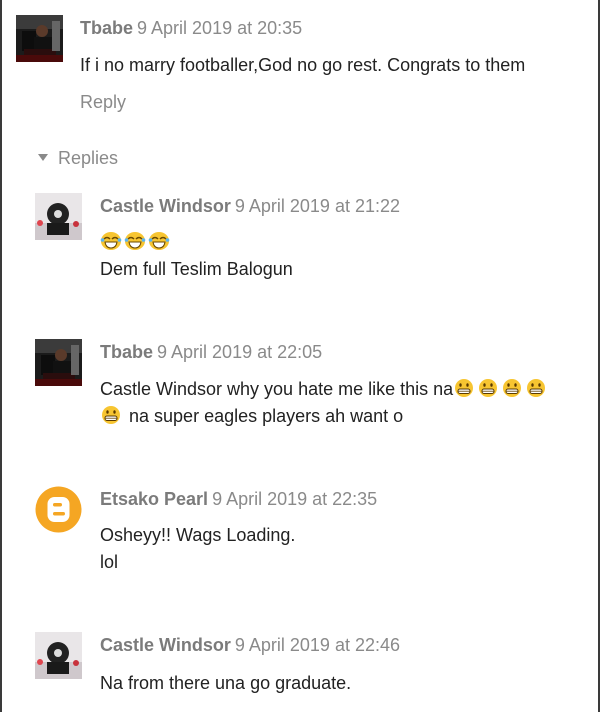 Image resolution: width=600 pixels, height=712 pixels. Describe the element at coordinates (106, 28) in the screenshot. I see `comment-author: Tbabe` at that location.